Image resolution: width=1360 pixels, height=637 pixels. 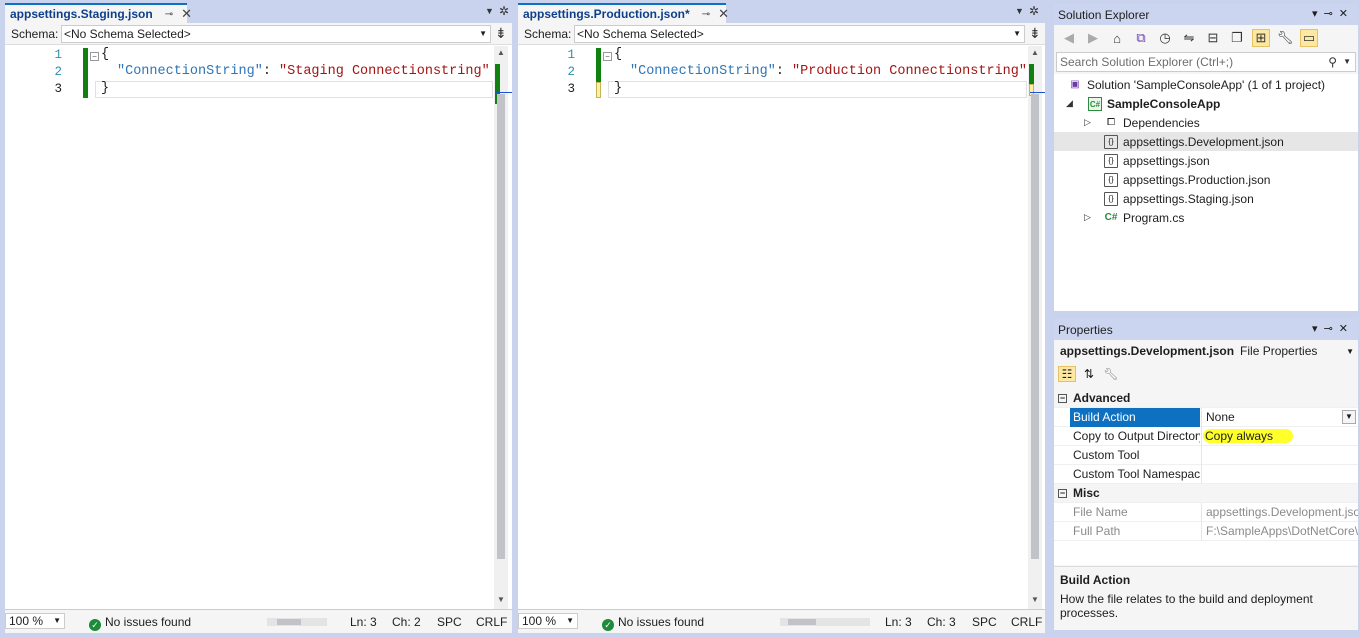 What do you see at coordinates (1189, 38) in the screenshot?
I see `sync-icon: ⇋` at bounding box center [1189, 38].